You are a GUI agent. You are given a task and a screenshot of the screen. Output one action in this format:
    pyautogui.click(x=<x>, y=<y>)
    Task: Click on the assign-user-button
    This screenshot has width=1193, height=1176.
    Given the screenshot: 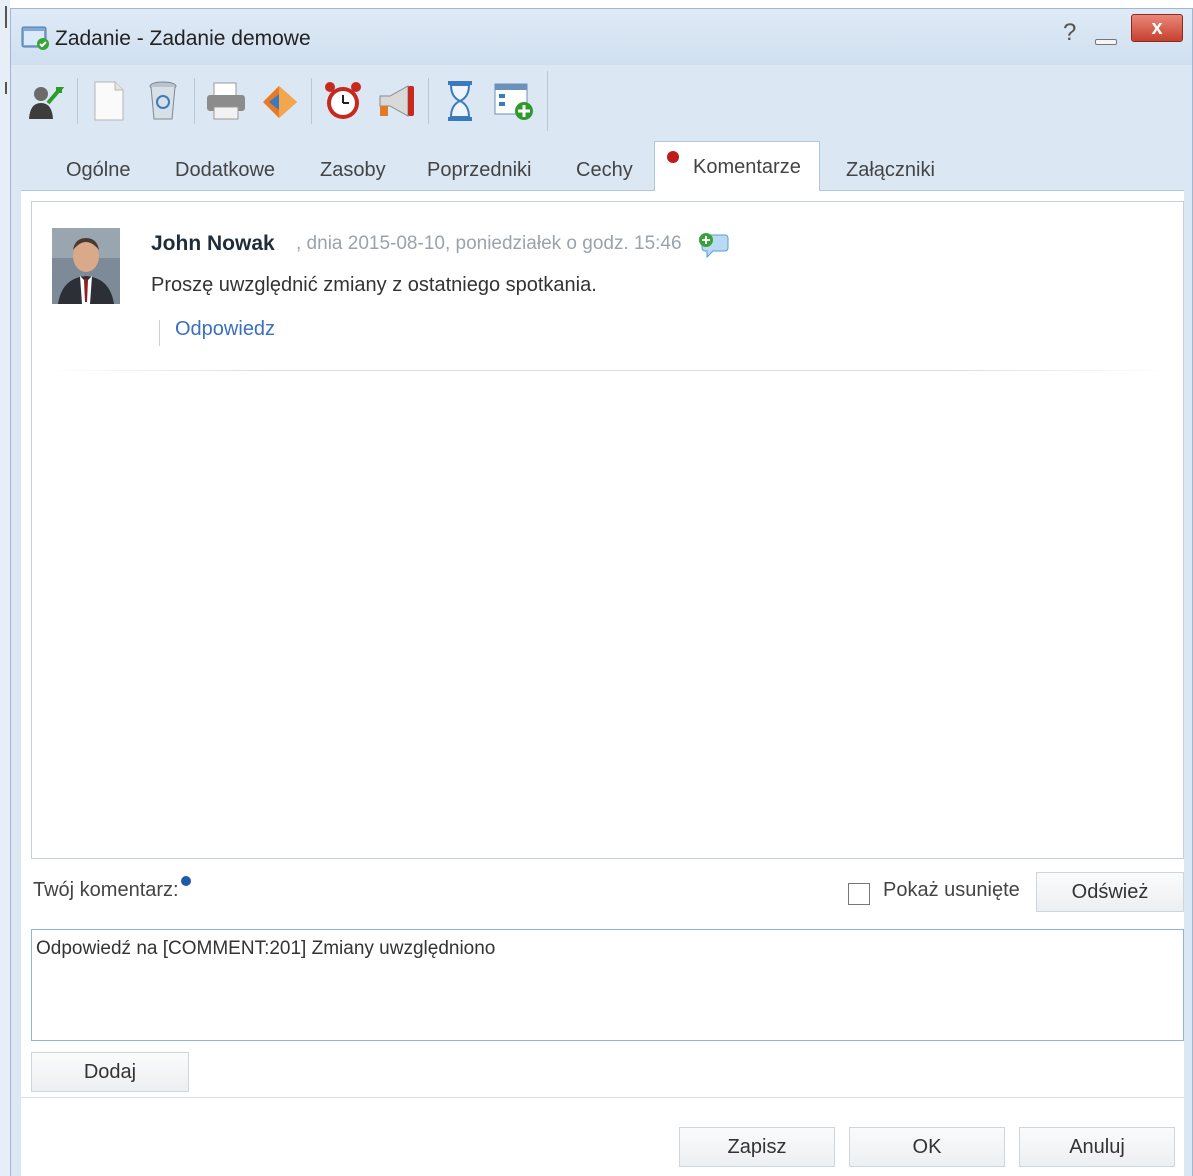 What is the action you would take?
    pyautogui.click(x=46, y=101)
    